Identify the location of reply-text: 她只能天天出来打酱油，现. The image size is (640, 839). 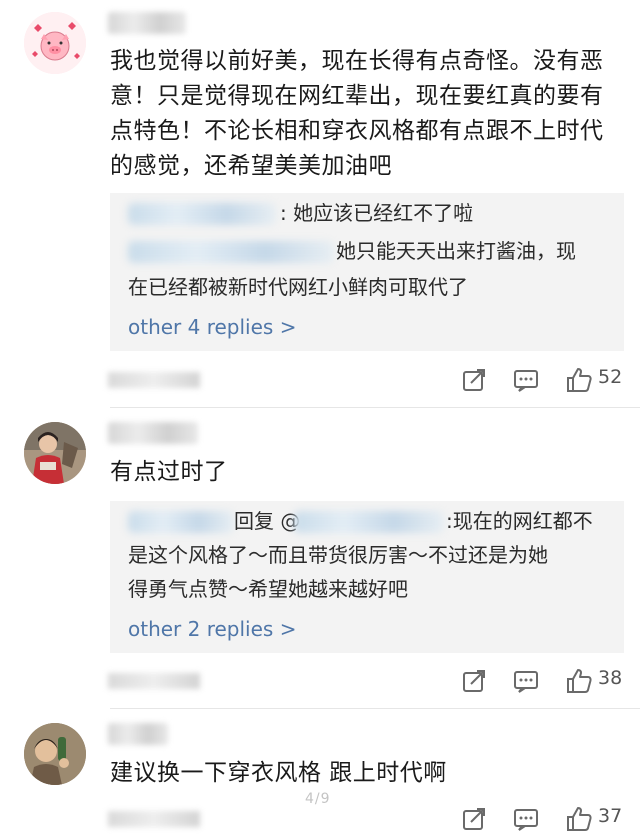
(456, 251).